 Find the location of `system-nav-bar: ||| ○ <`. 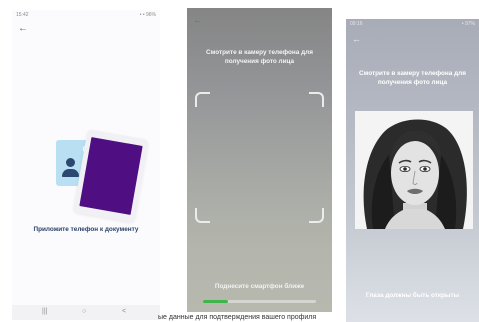

system-nav-bar: ||| ○ < is located at coordinates (86, 312).